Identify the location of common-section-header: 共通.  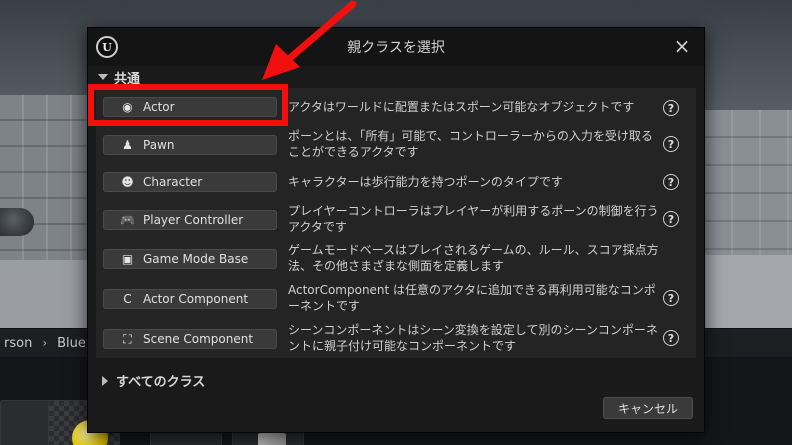
(119, 77).